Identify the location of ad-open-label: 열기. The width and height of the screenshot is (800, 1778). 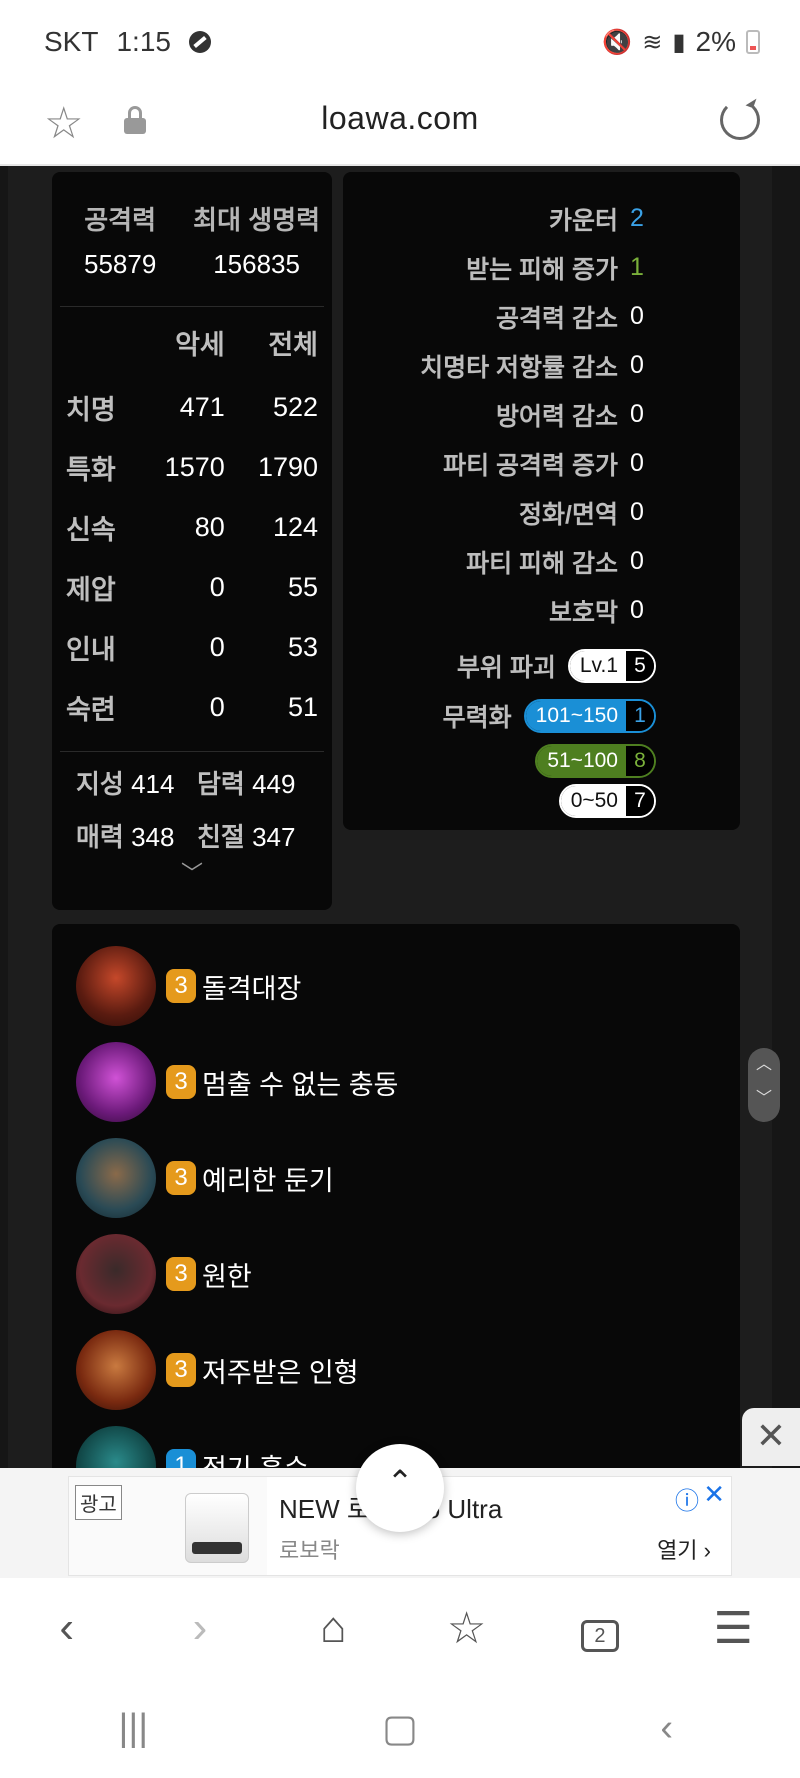
(677, 1550).